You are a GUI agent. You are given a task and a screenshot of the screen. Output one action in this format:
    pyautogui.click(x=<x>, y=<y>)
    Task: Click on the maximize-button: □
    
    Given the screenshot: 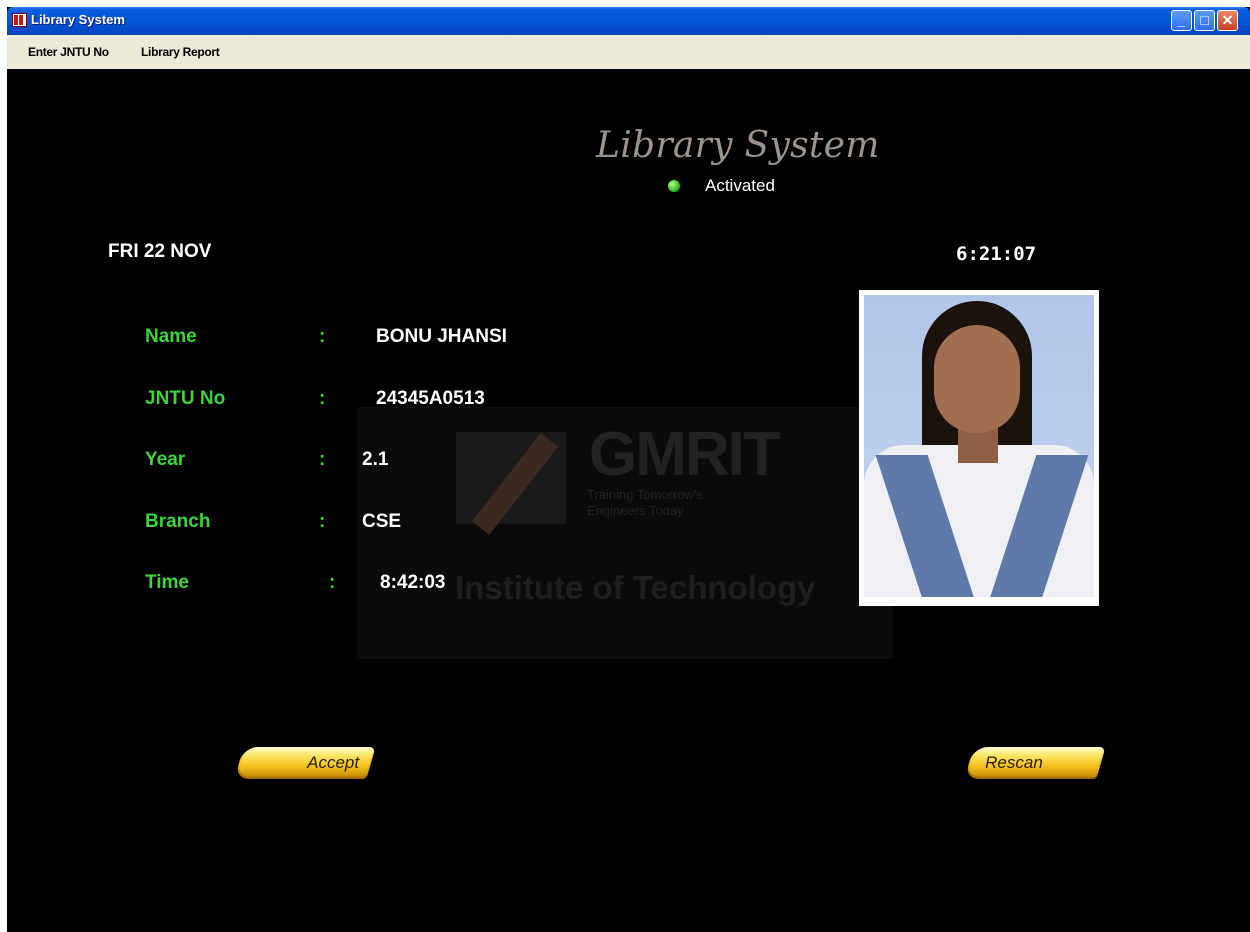 What is the action you would take?
    pyautogui.click(x=1204, y=20)
    